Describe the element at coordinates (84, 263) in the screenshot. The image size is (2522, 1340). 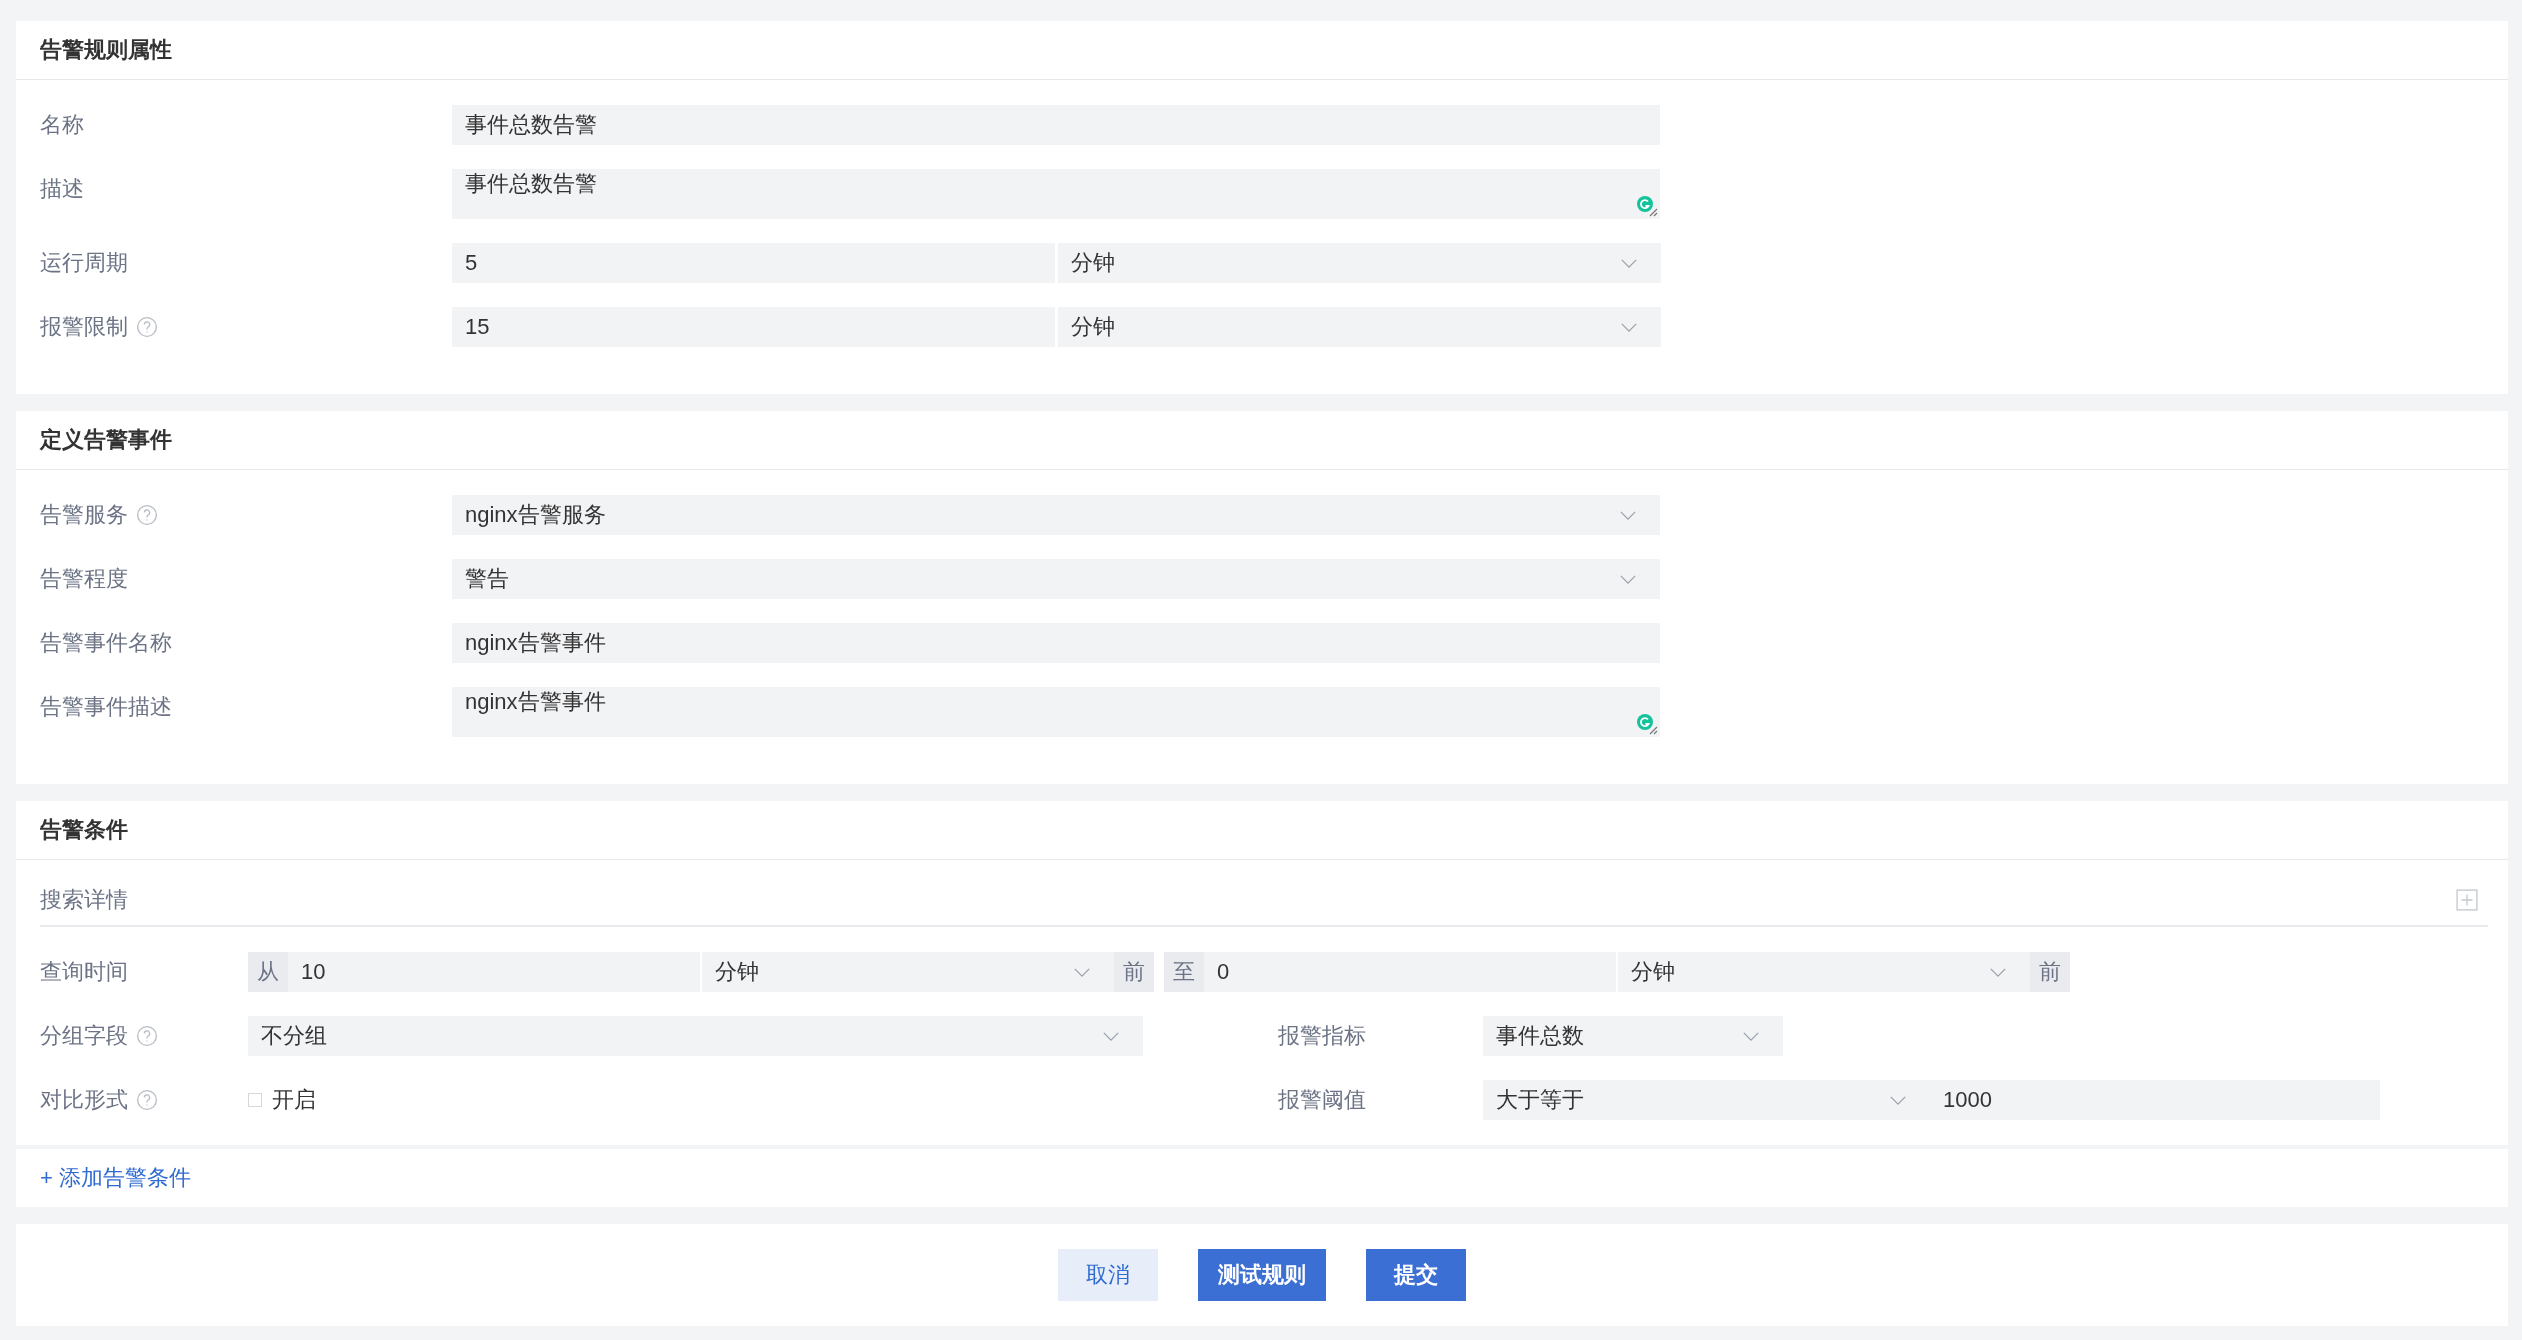
I see `field-label: 运行周期` at that location.